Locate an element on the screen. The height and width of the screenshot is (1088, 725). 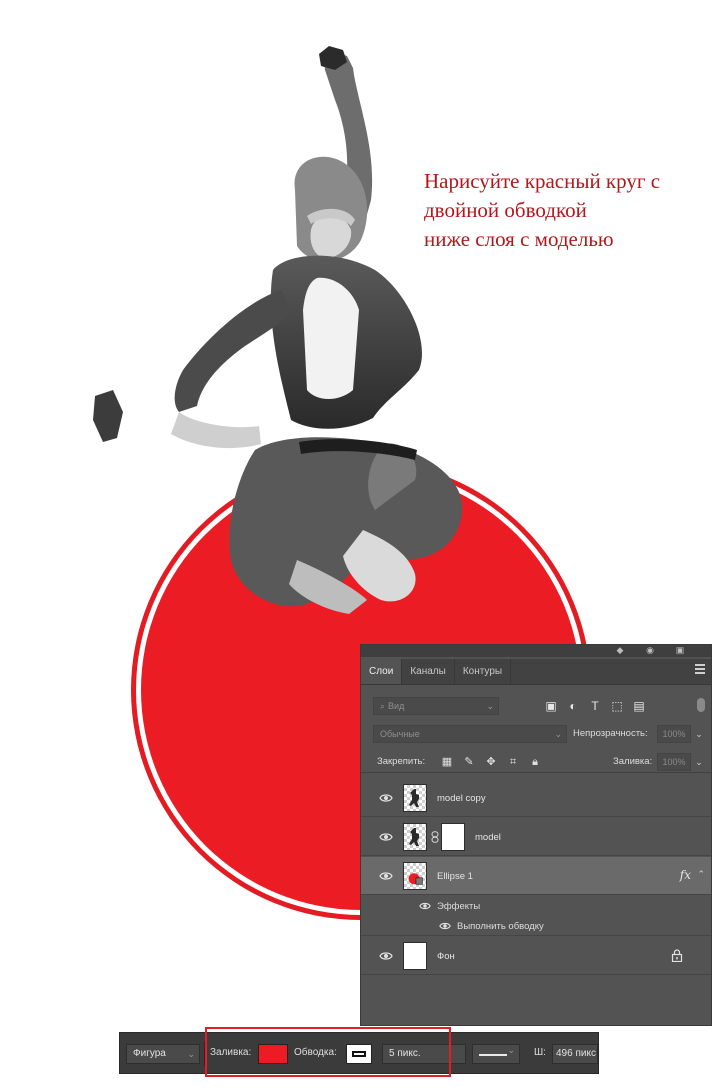
shape-filter-icon: ⬚ is located at coordinates (617, 706).